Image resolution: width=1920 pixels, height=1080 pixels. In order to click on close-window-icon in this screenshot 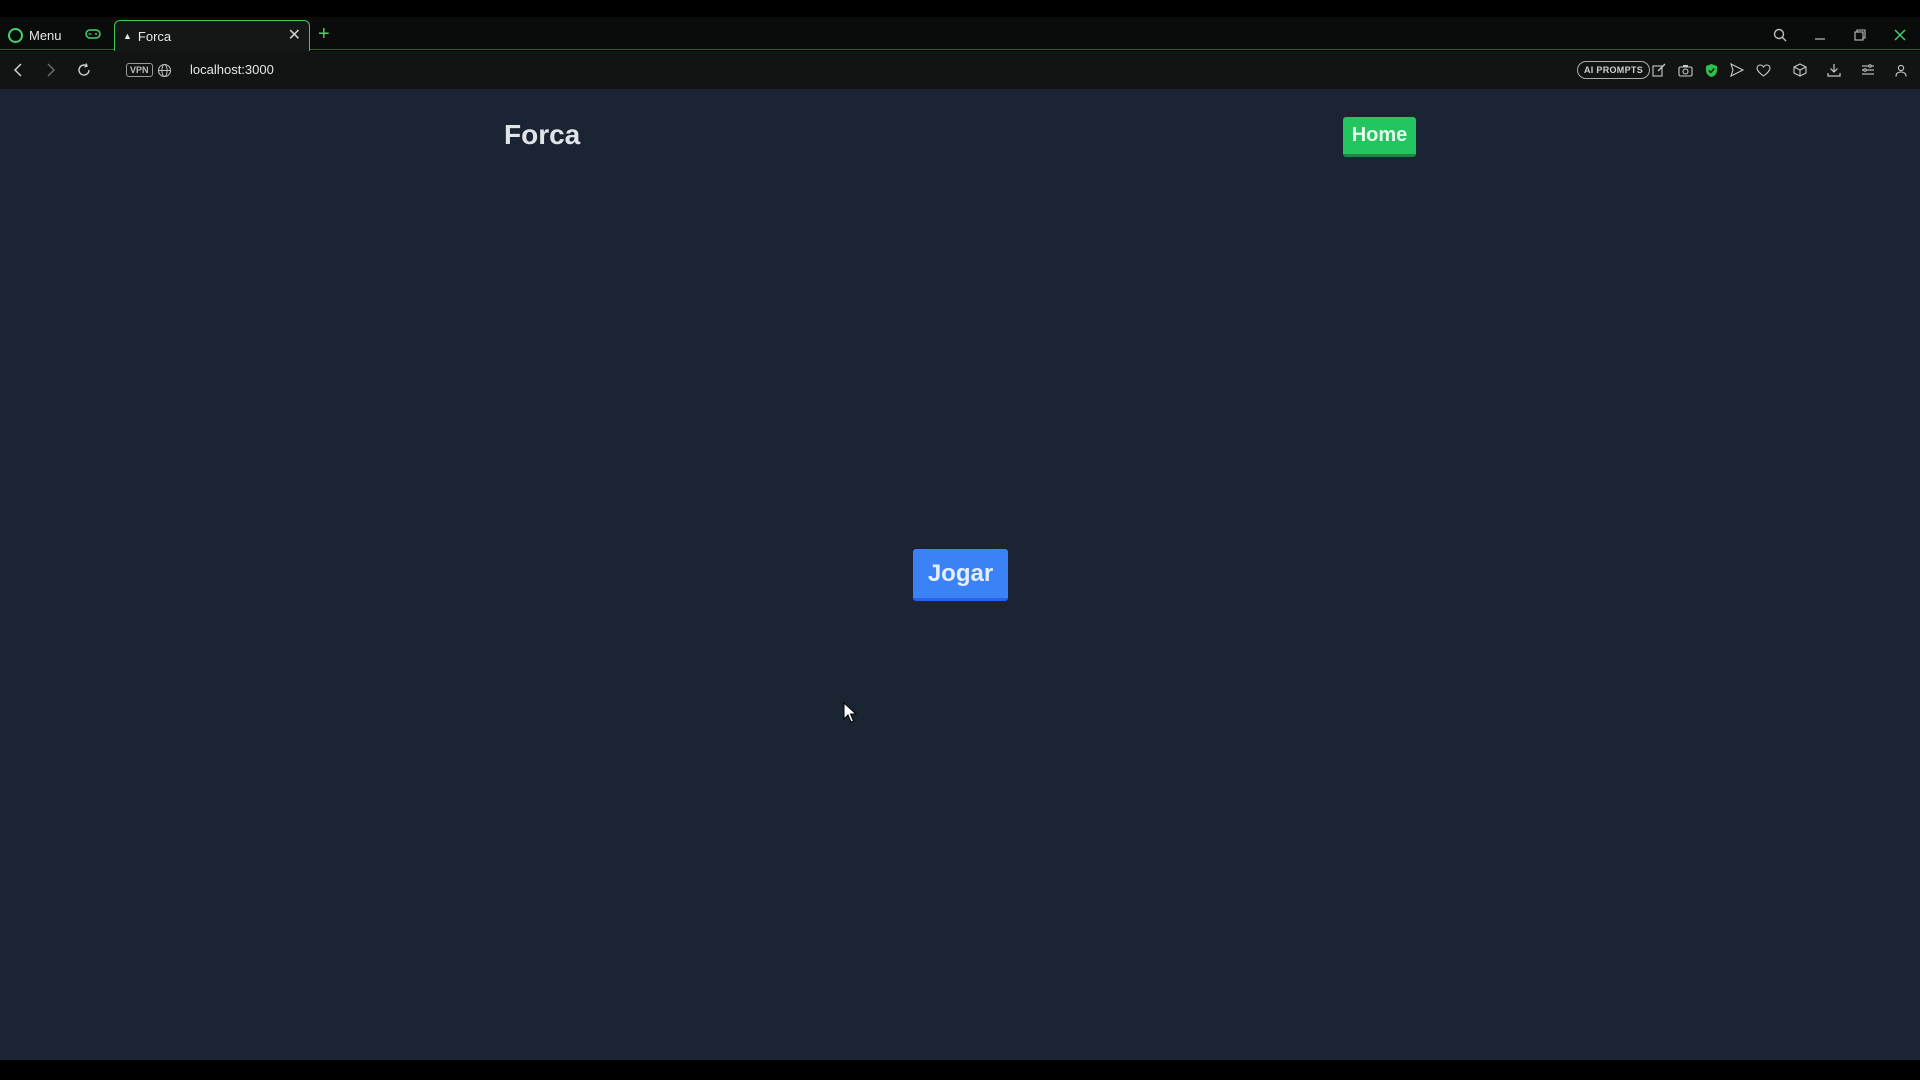, I will do `click(1900, 35)`.